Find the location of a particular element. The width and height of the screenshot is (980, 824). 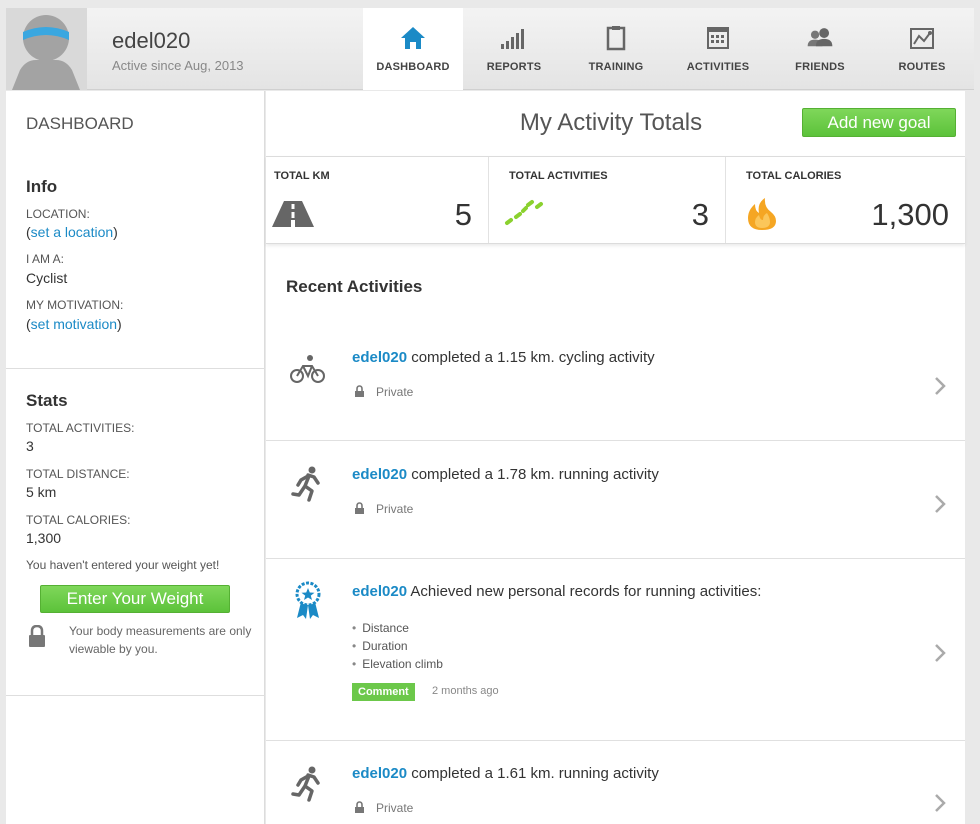

tab-training: TRAINING is located at coordinates (616, 49).